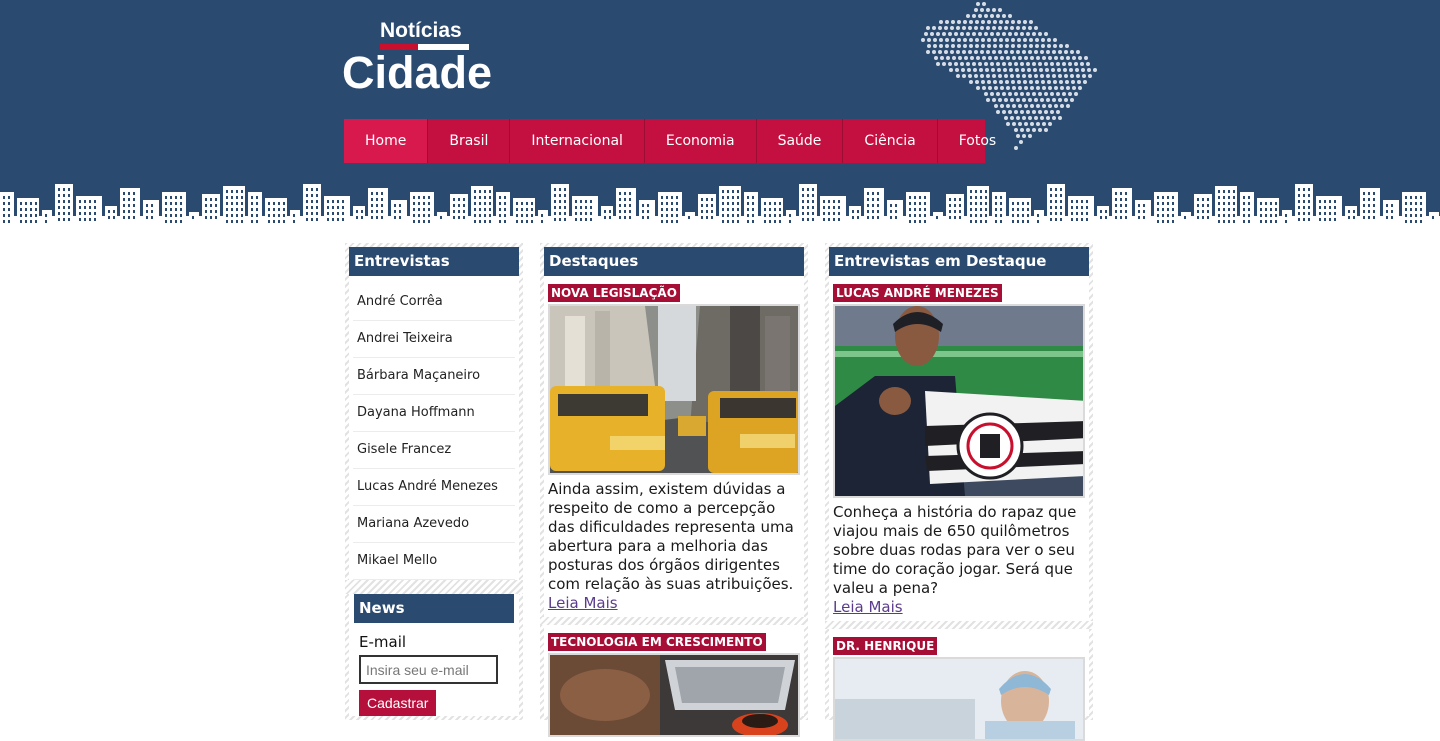 The width and height of the screenshot is (1440, 741). What do you see at coordinates (890, 141) in the screenshot?
I see `nav-ciencia: Ciência` at bounding box center [890, 141].